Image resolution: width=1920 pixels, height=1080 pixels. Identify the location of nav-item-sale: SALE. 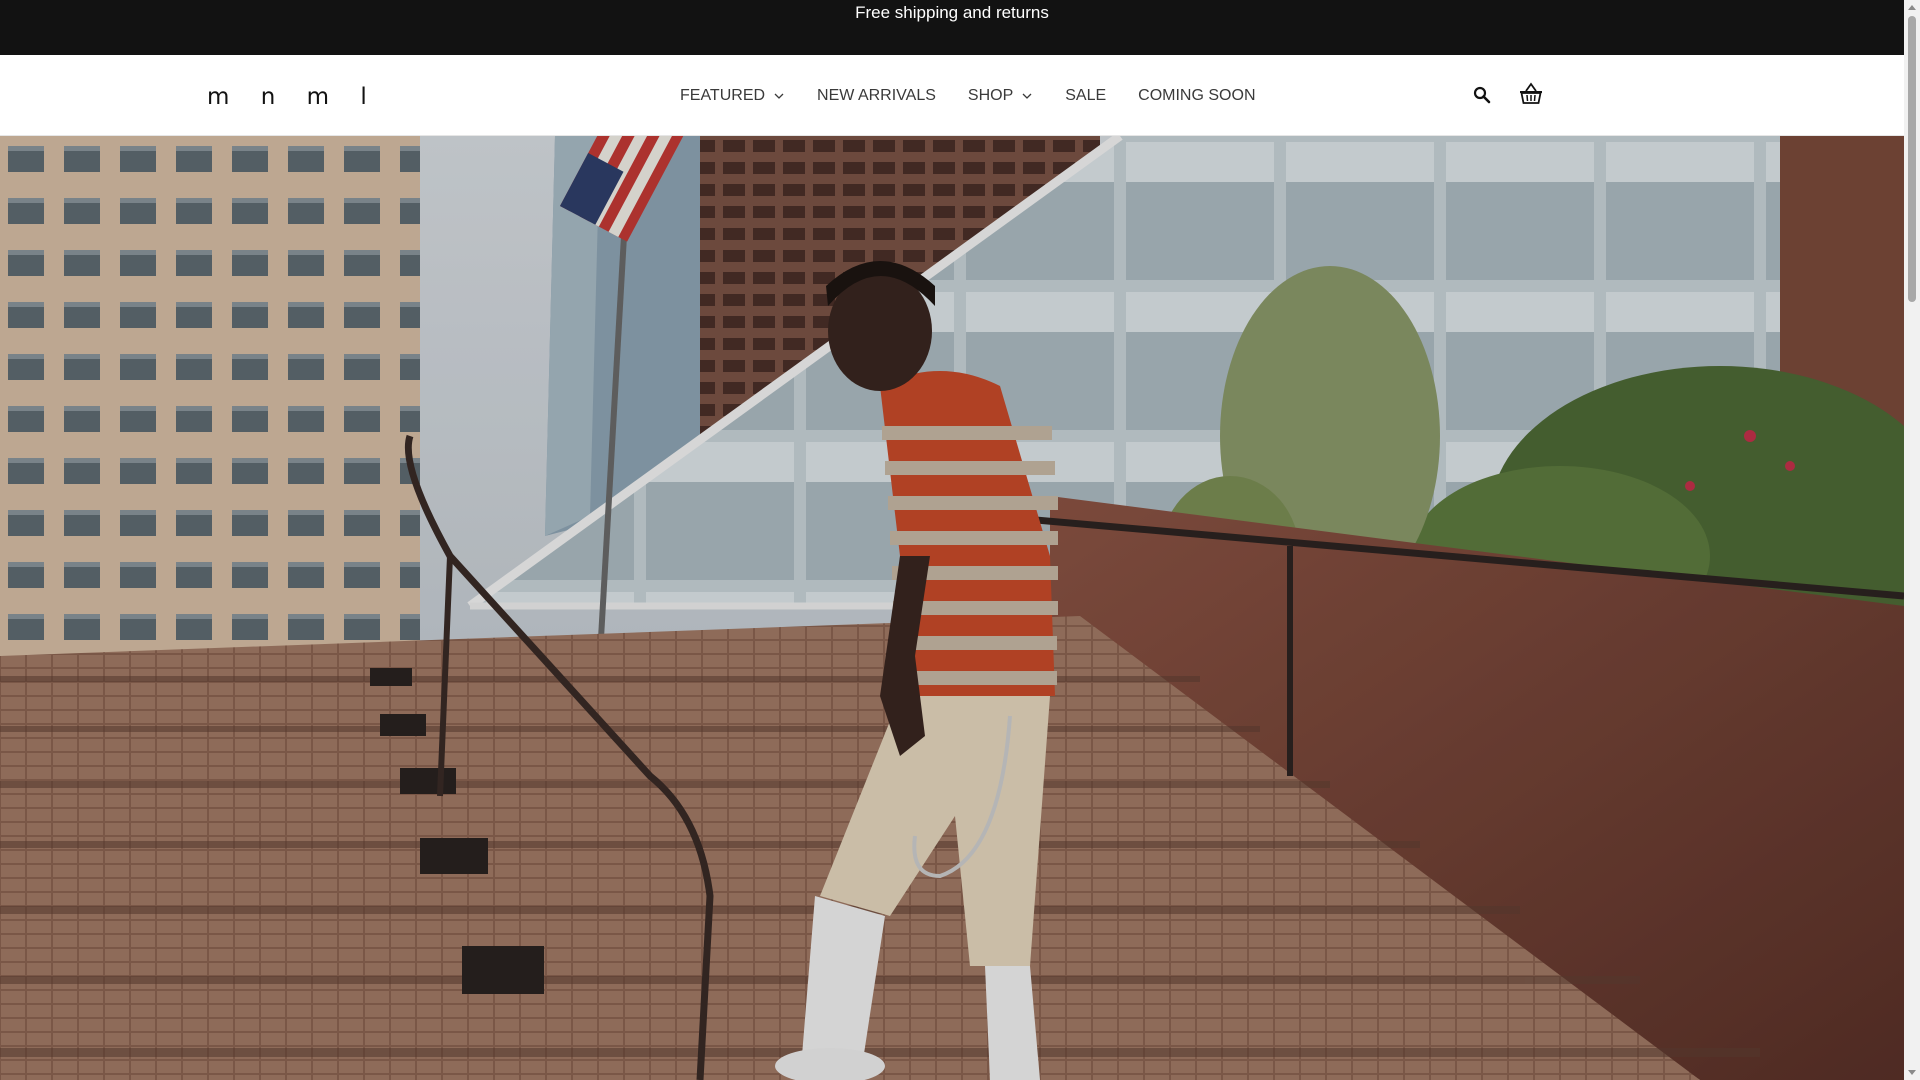
(1085, 96).